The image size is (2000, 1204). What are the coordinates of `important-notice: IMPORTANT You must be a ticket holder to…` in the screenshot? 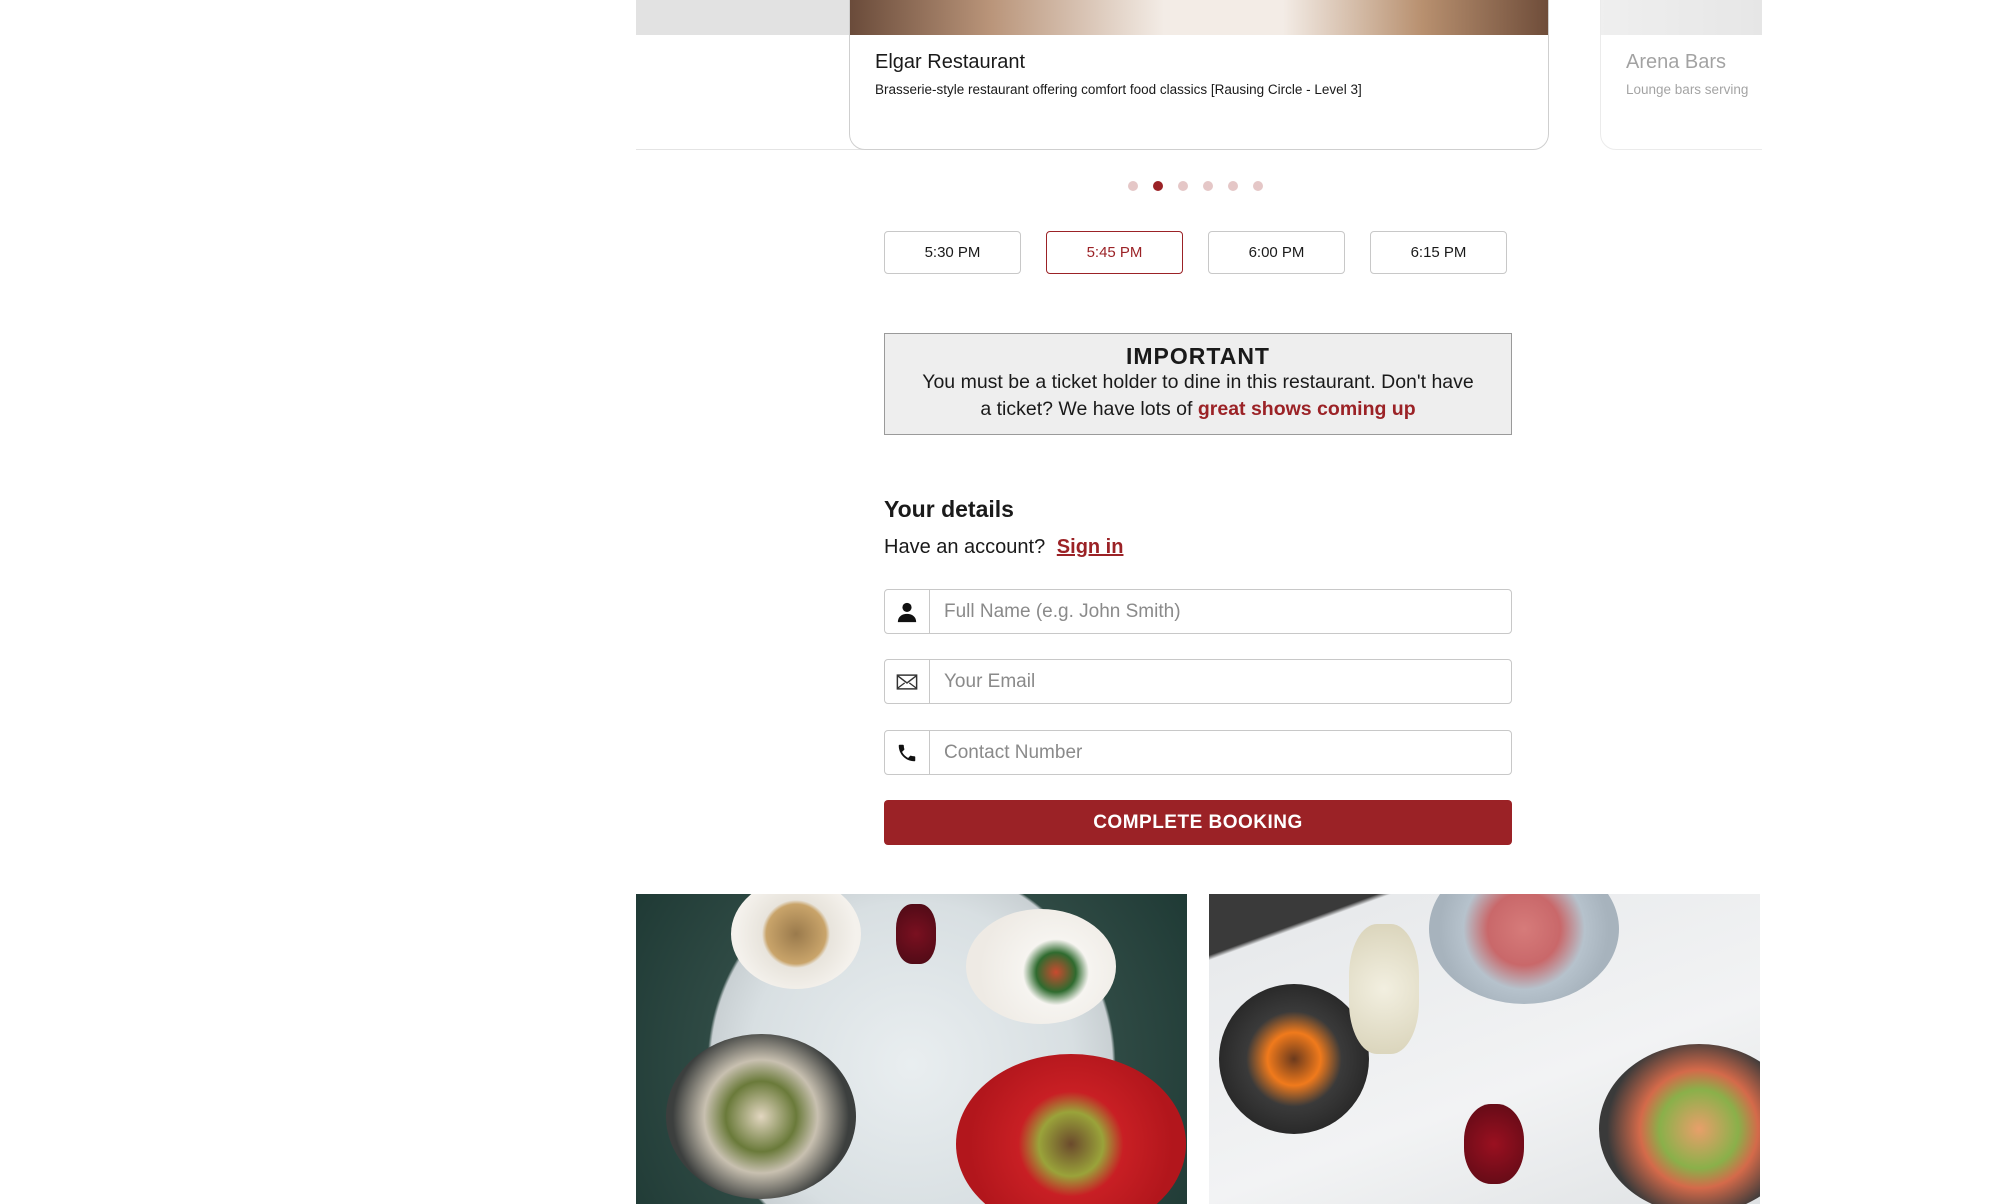 It's located at (1198, 384).